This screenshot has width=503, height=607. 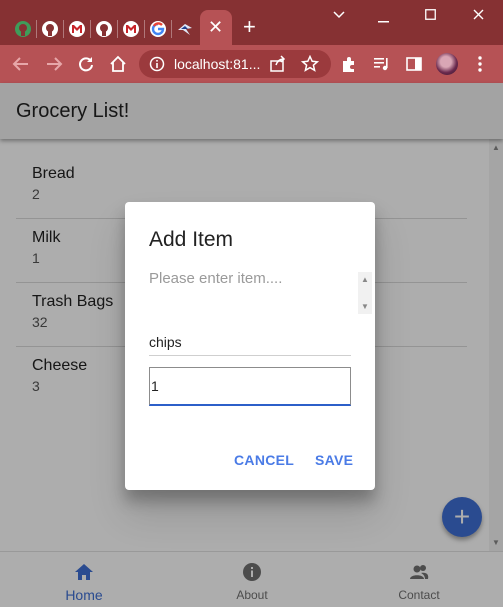 I want to click on cancel-button: CANCEL, so click(x=264, y=460).